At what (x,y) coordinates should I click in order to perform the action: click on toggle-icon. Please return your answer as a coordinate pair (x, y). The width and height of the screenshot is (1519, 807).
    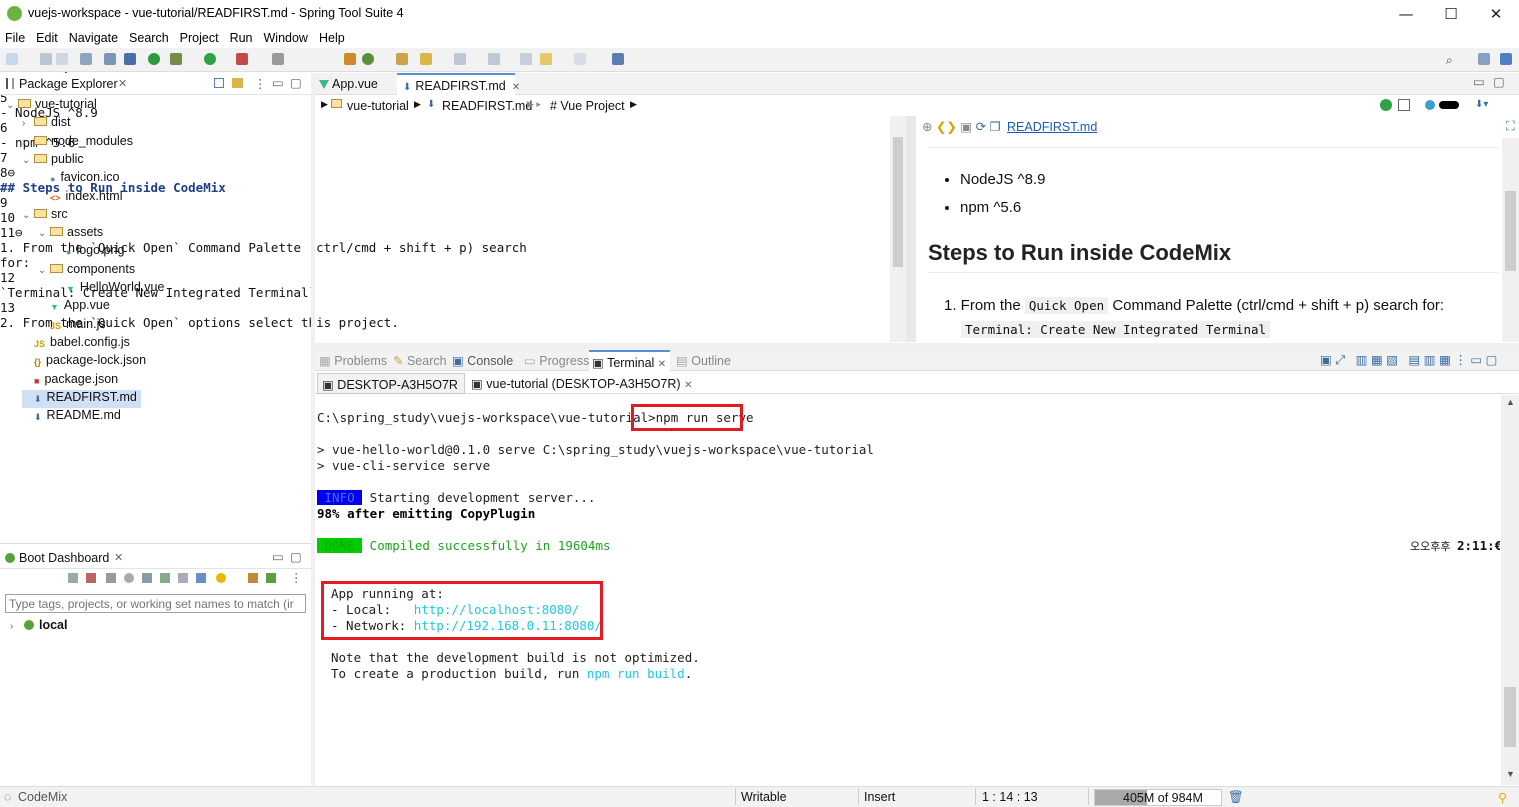
    Looking at the image, I should click on (1449, 105).